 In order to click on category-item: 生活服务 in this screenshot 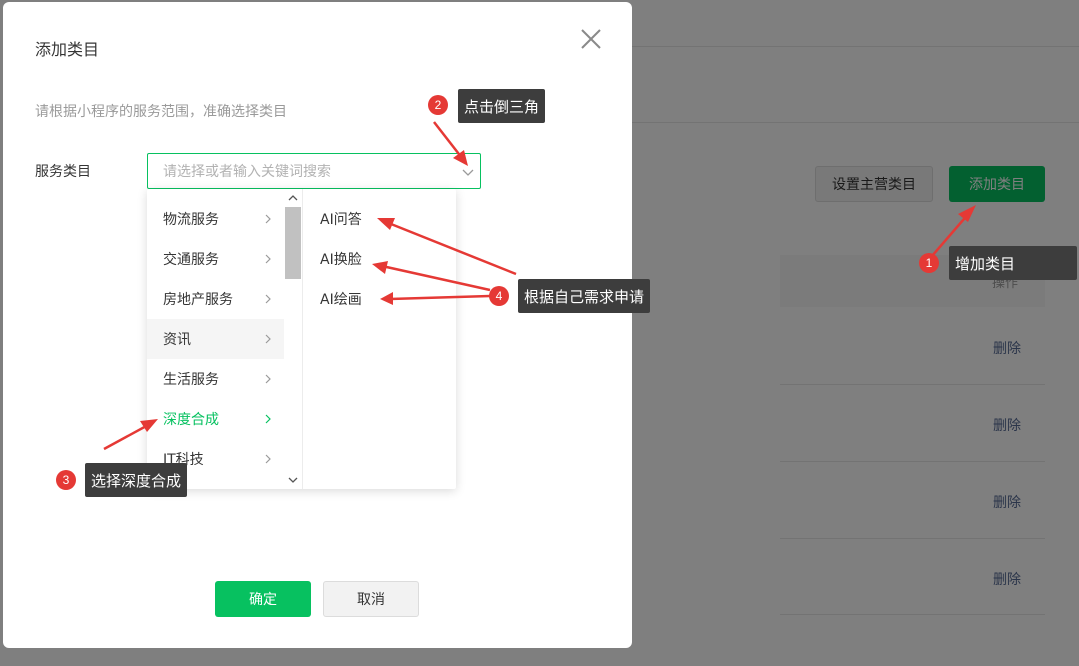, I will do `click(215, 379)`.